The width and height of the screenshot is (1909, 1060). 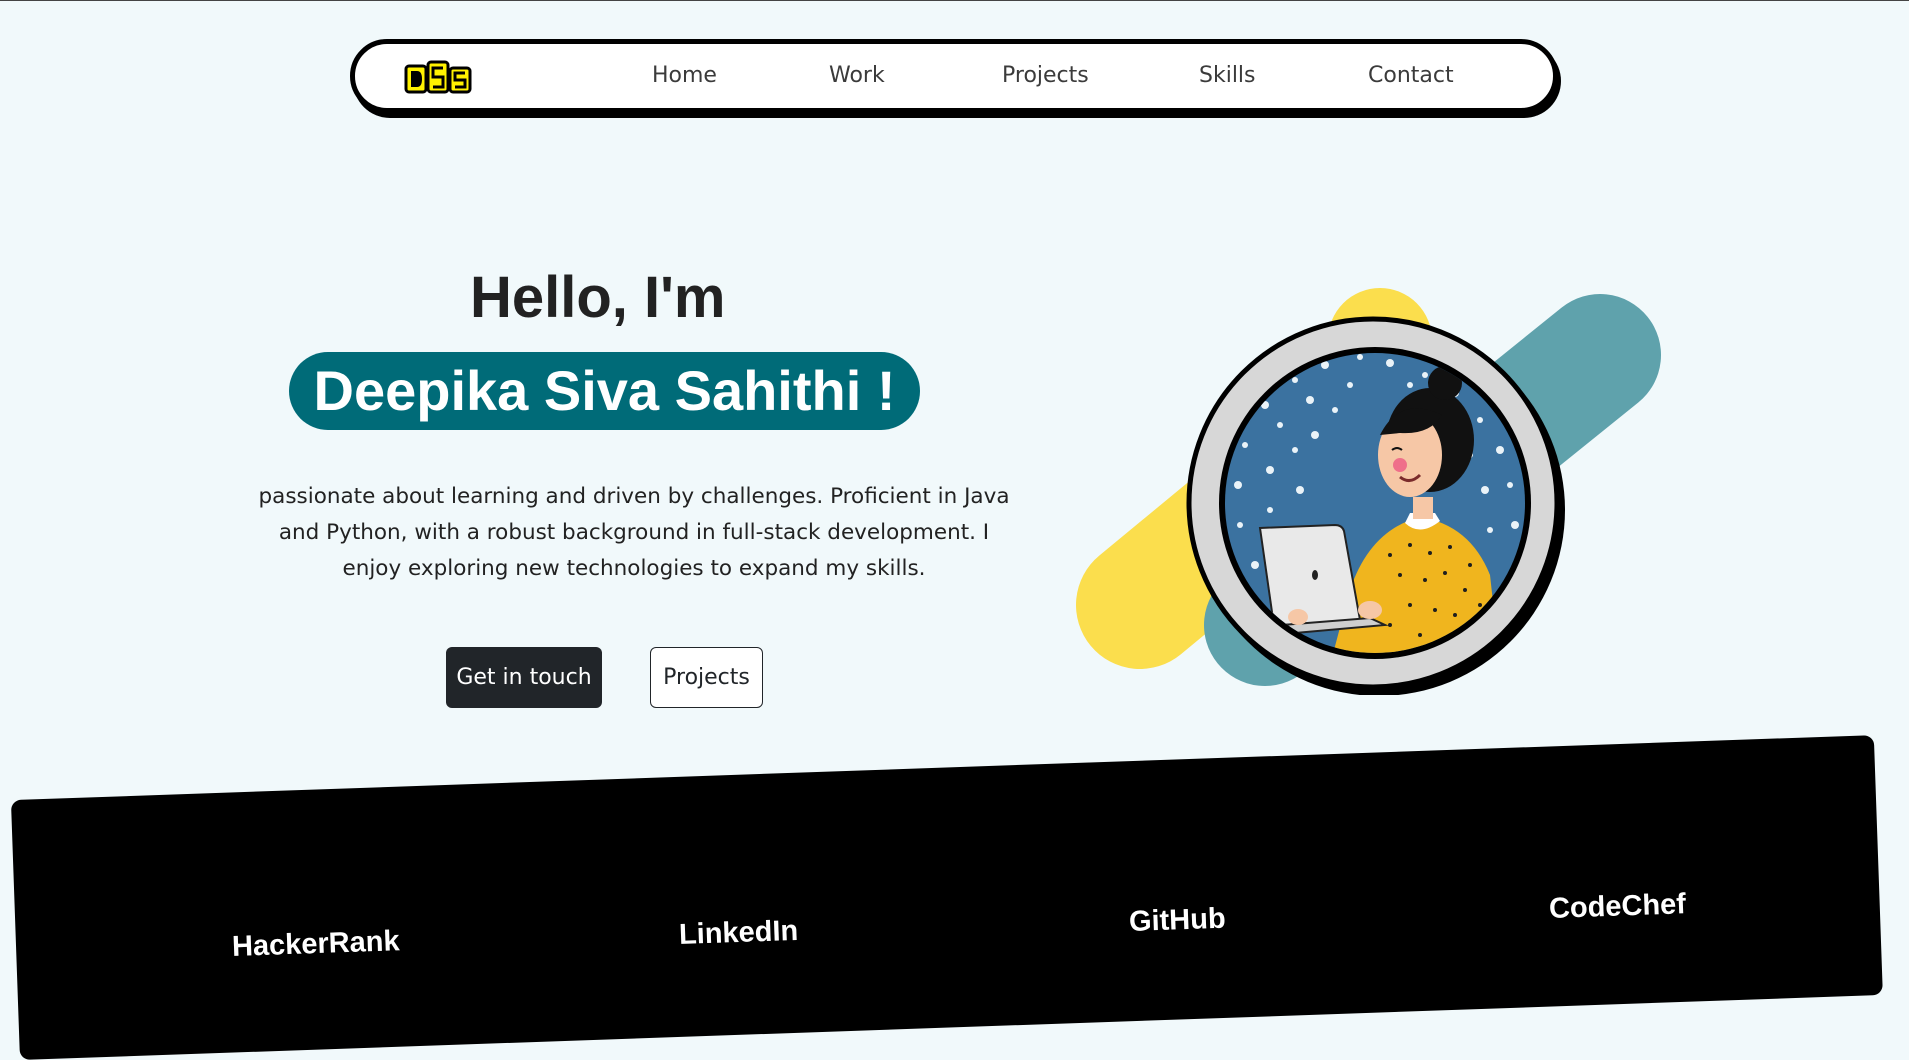 I want to click on projects-button: Projects, so click(x=706, y=677).